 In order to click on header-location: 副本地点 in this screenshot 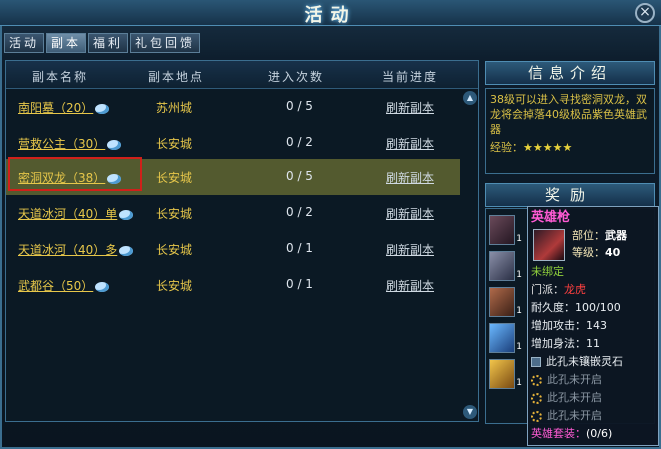, I will do `click(176, 77)`.